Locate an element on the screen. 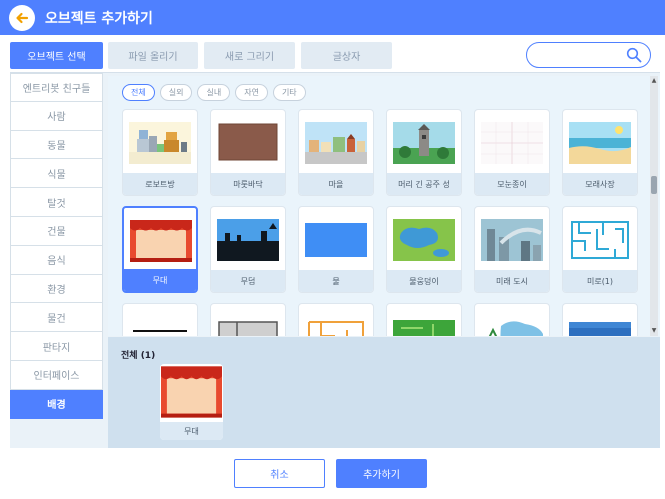  object-card-sea is located at coordinates (600, 319).